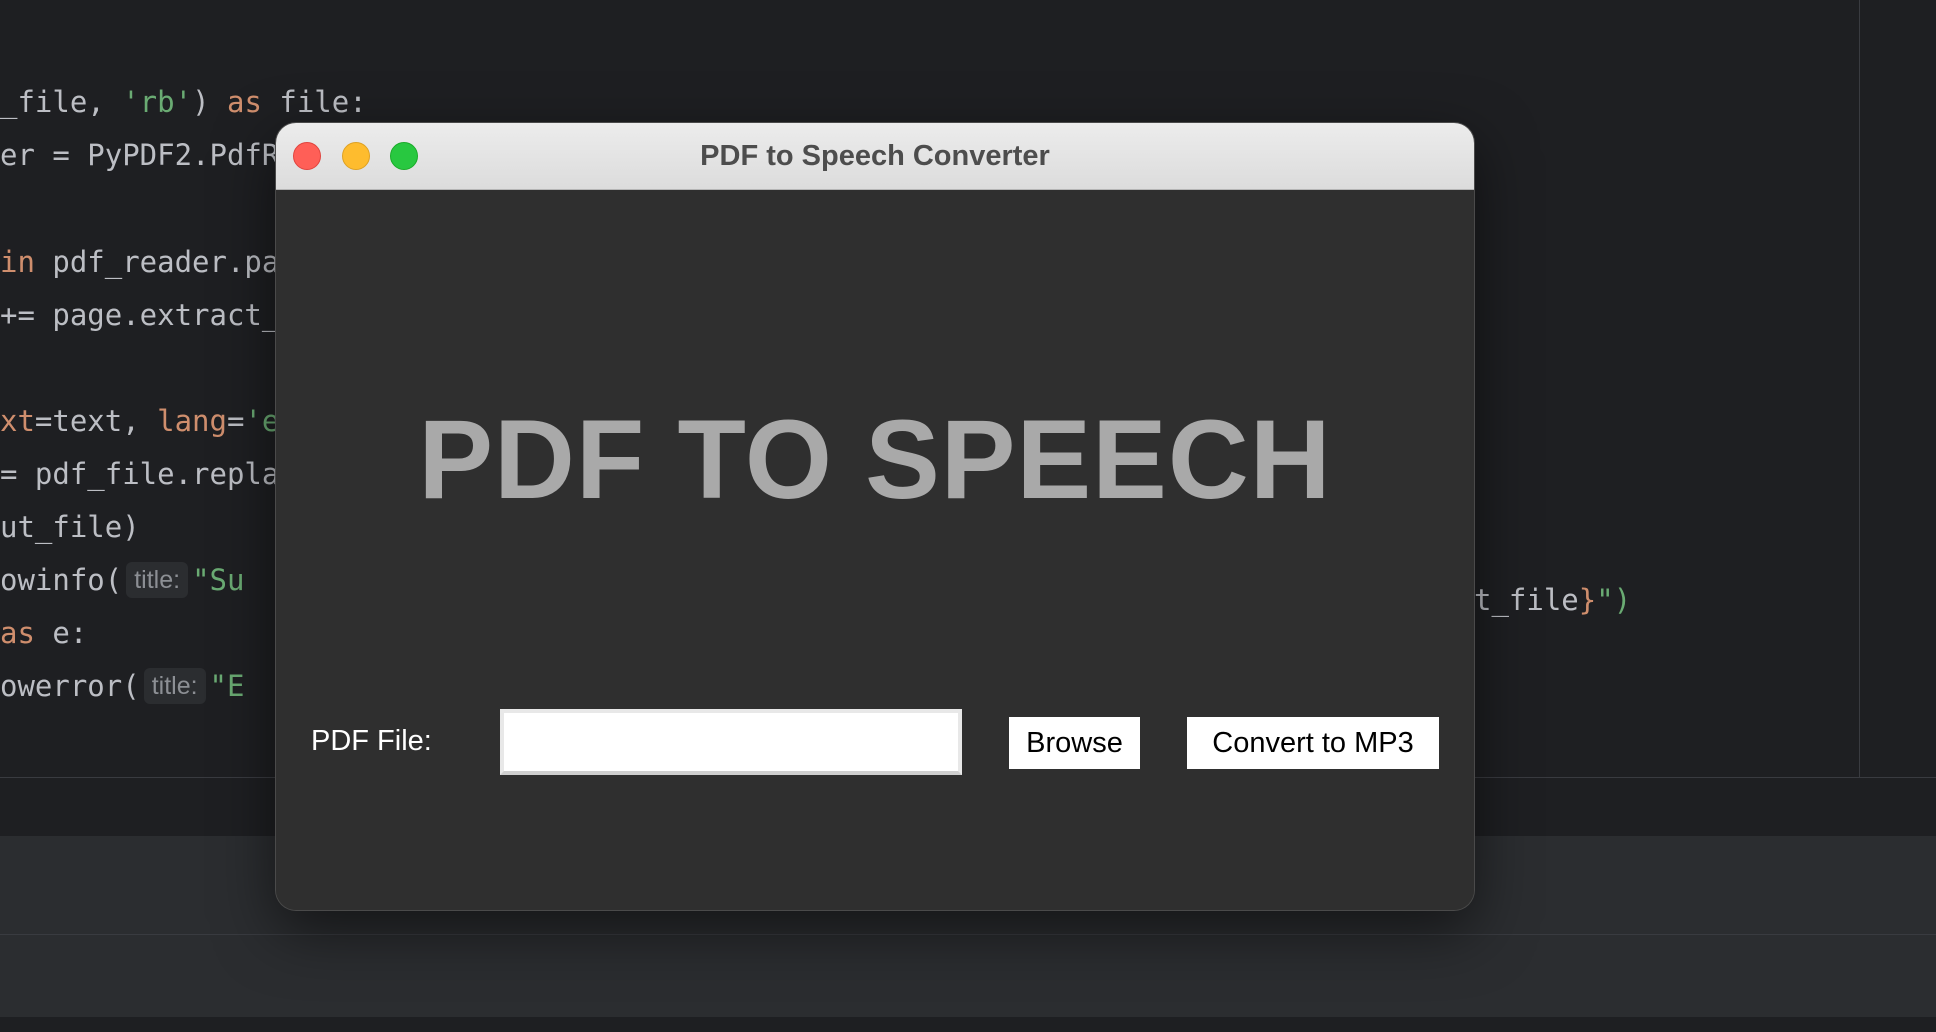 The image size is (1936, 1032). What do you see at coordinates (209, 102) in the screenshot?
I see `code-token: )` at bounding box center [209, 102].